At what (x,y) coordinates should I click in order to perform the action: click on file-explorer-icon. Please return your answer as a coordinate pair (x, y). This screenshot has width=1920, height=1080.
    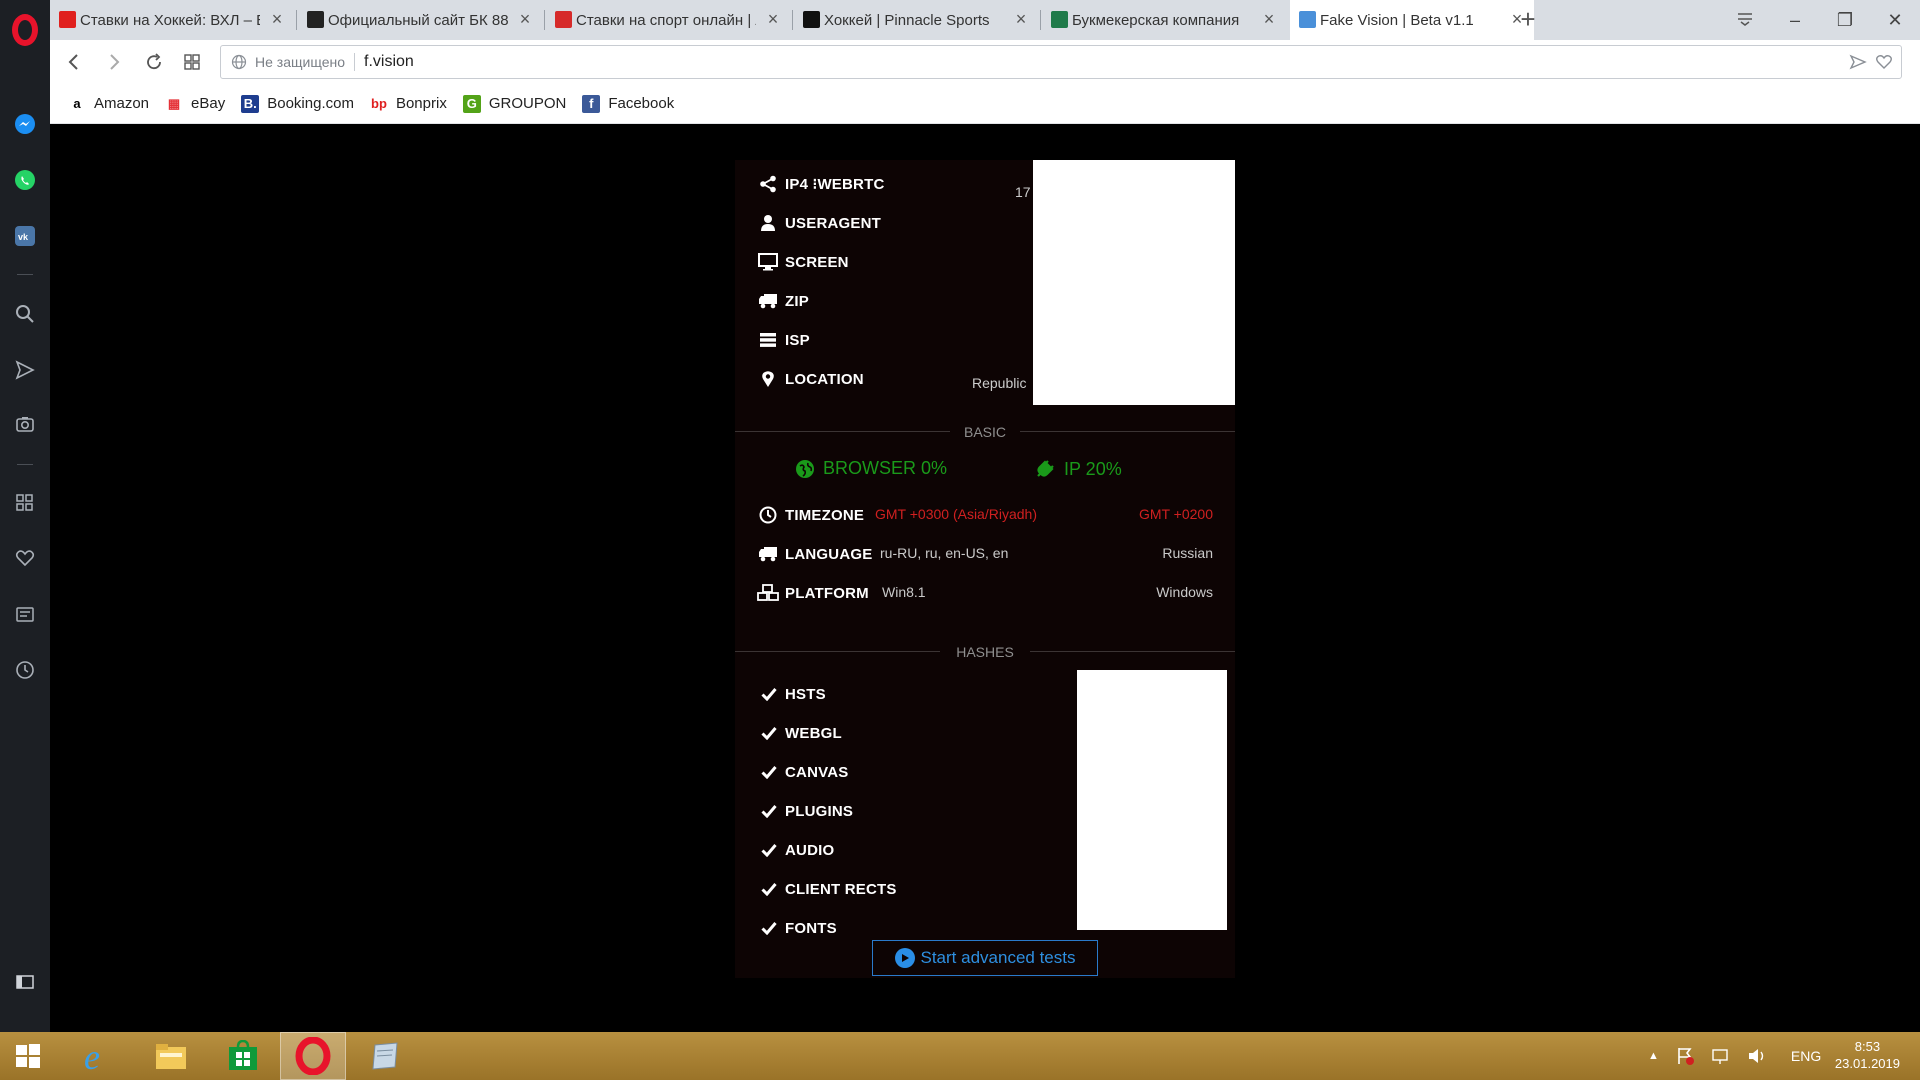
    Looking at the image, I should click on (171, 1056).